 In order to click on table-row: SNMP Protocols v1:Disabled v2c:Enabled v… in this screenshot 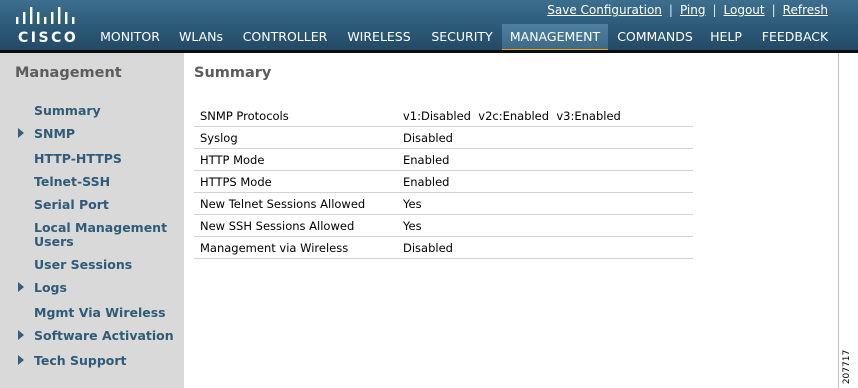, I will do `click(443, 116)`.